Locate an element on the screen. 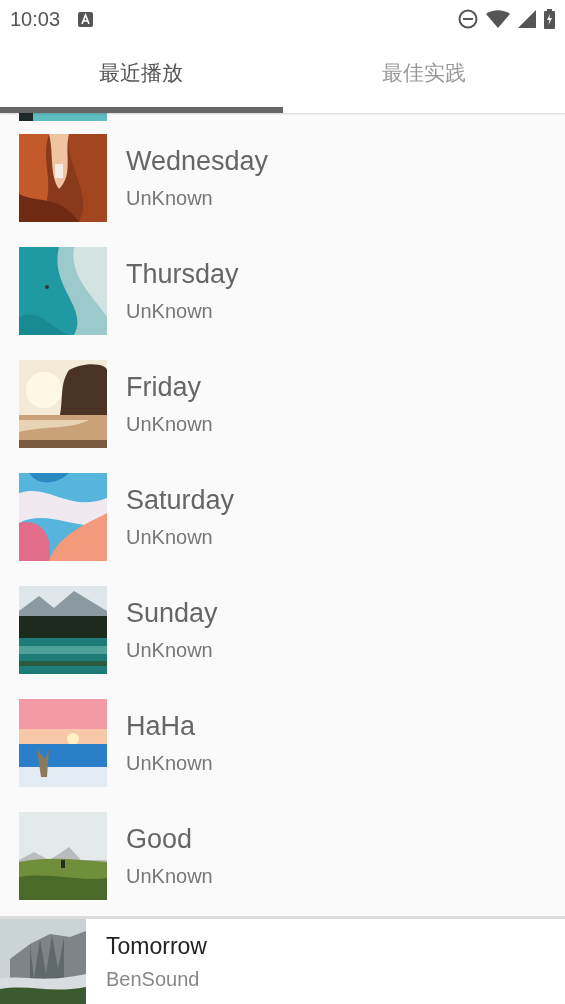  song-item: Sunday UnKnown is located at coordinates (282, 629).